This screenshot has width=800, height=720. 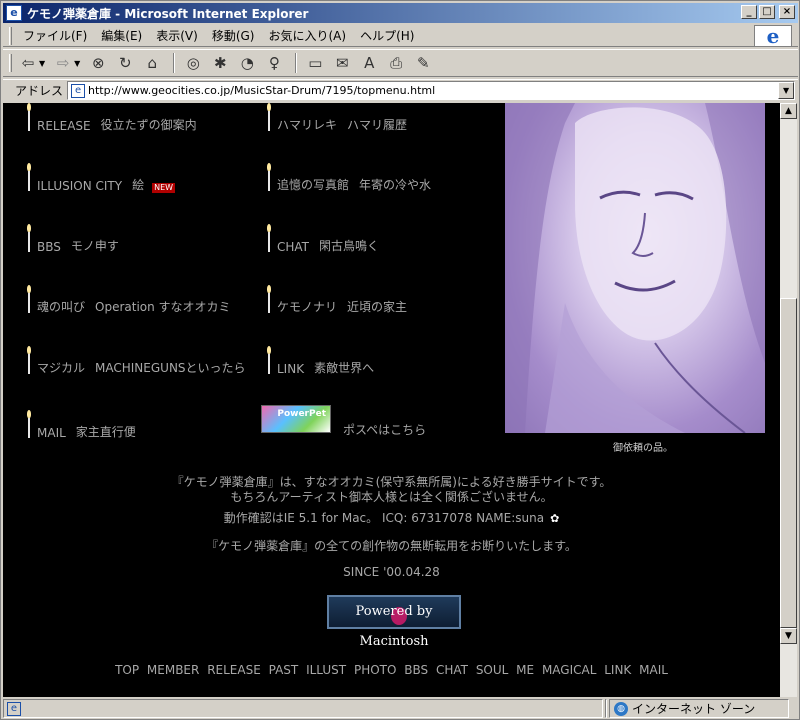 What do you see at coordinates (788, 636) in the screenshot?
I see `scroll-down-icon: ▼` at bounding box center [788, 636].